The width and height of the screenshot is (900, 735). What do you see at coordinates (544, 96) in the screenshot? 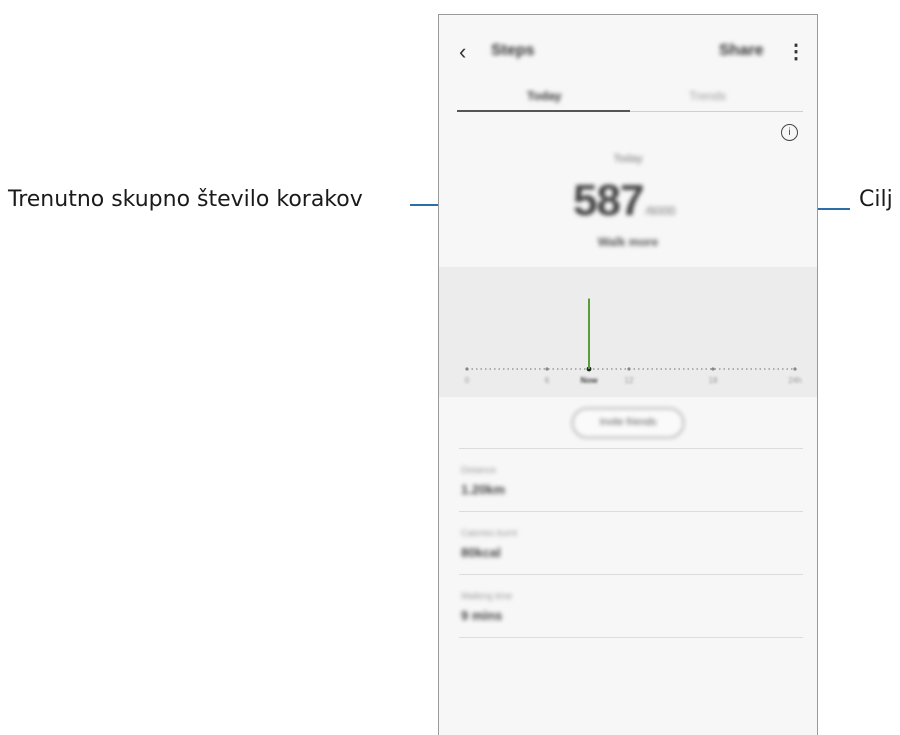
I see `tab-today: Today` at bounding box center [544, 96].